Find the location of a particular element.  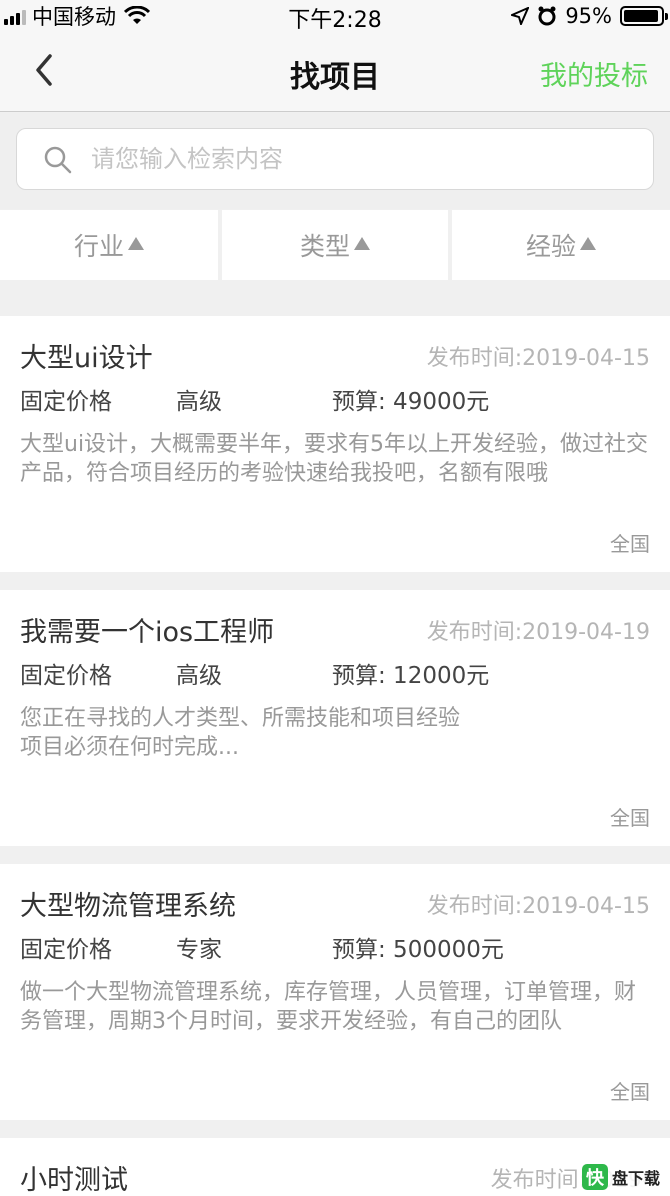

battery-fill is located at coordinates (641, 16).